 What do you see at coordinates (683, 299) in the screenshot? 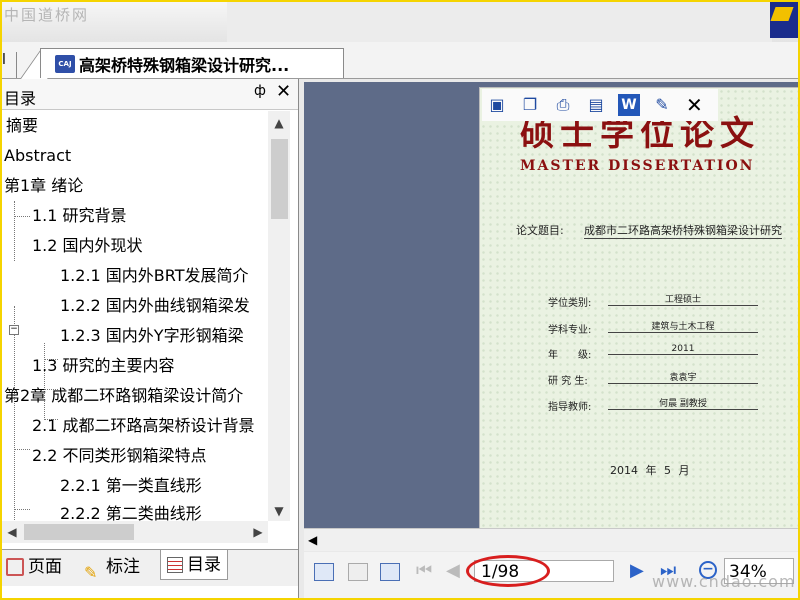
I see `meta-value: 工程硕士` at bounding box center [683, 299].